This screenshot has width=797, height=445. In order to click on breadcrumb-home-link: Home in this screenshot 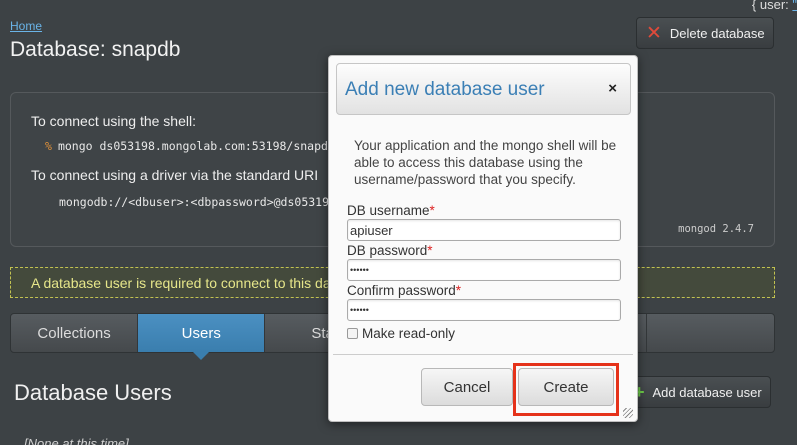, I will do `click(26, 26)`.